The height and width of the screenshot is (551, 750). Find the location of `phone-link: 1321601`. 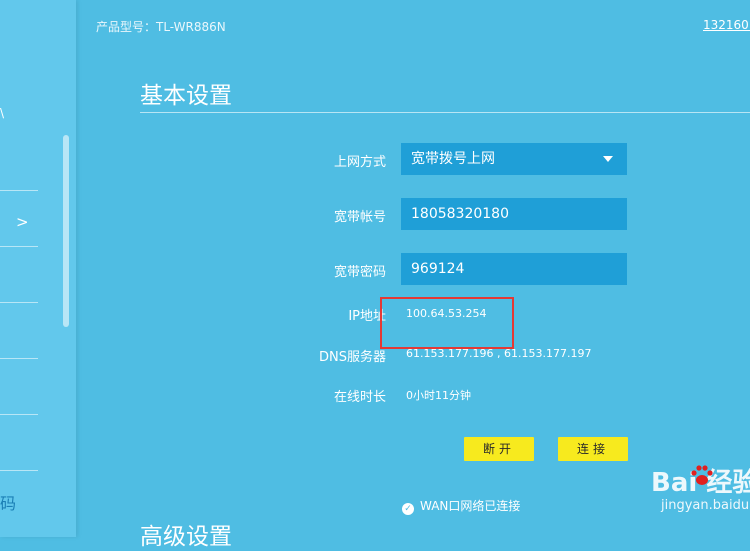

phone-link: 1321601 is located at coordinates (726, 25).